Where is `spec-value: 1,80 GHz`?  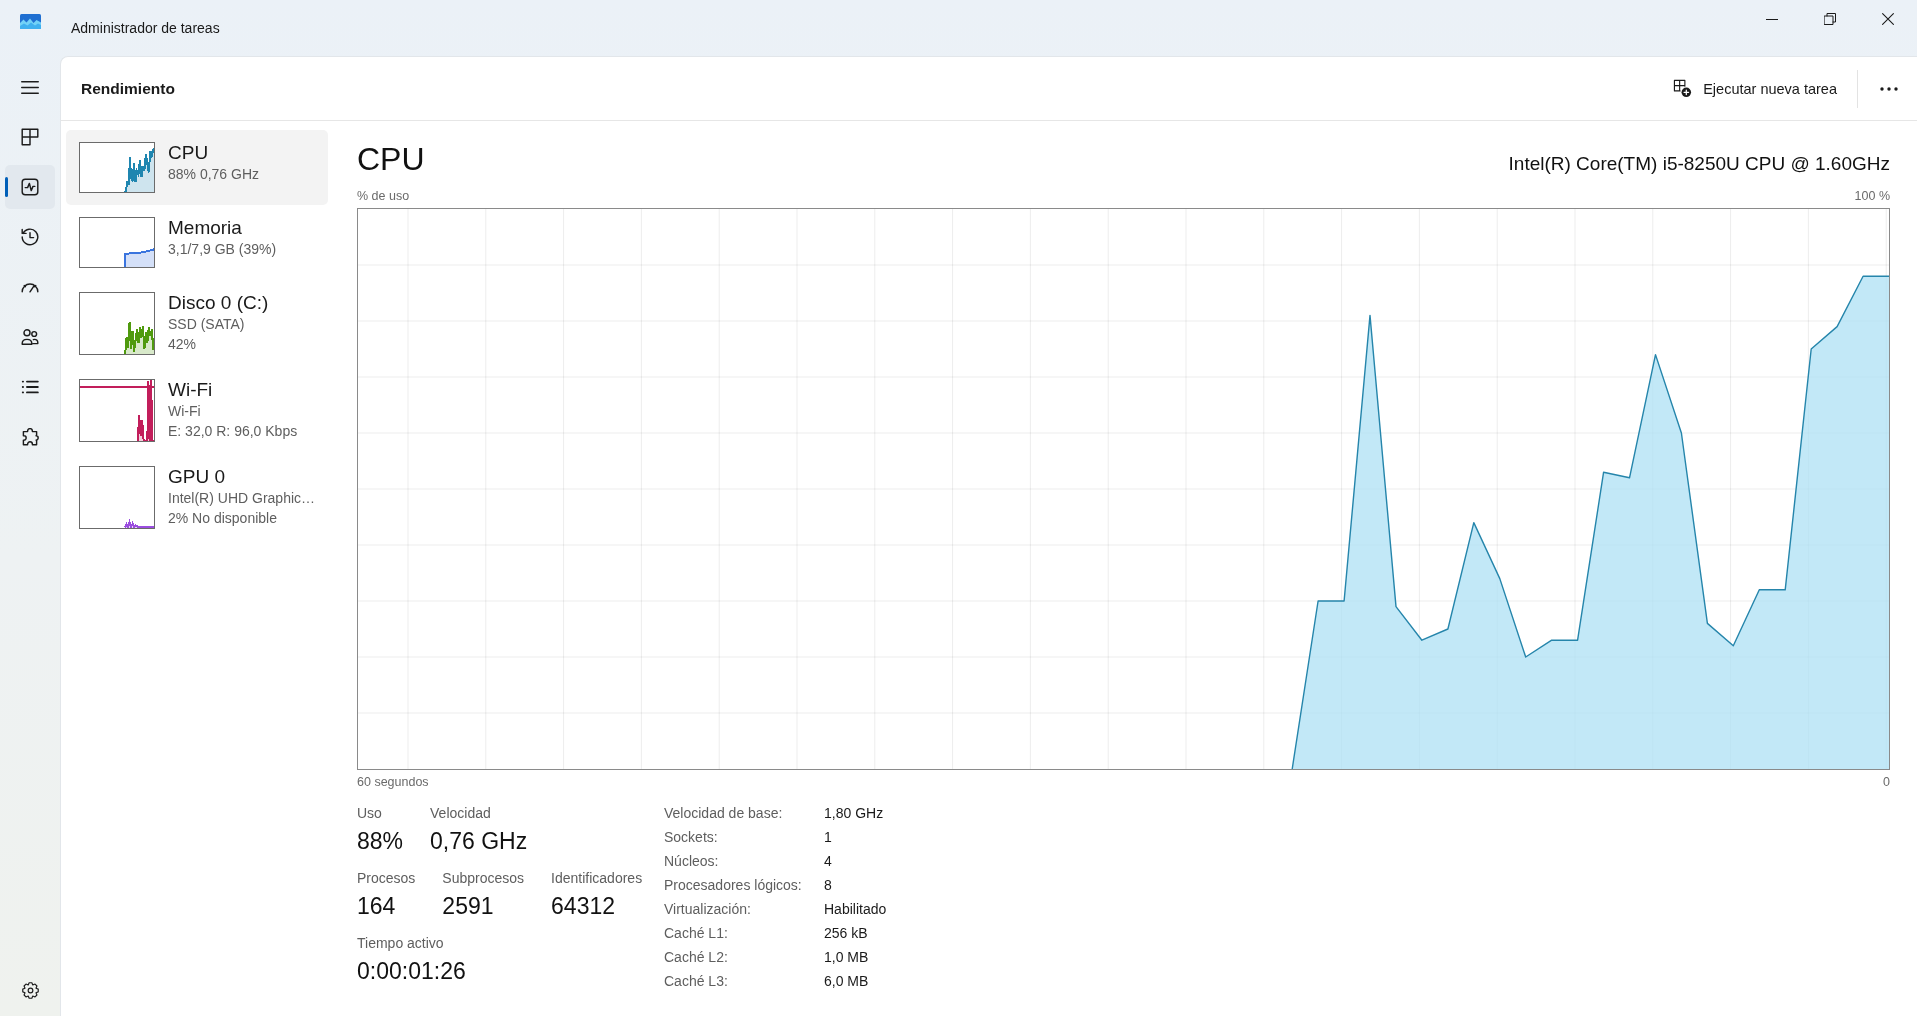
spec-value: 1,80 GHz is located at coordinates (854, 813).